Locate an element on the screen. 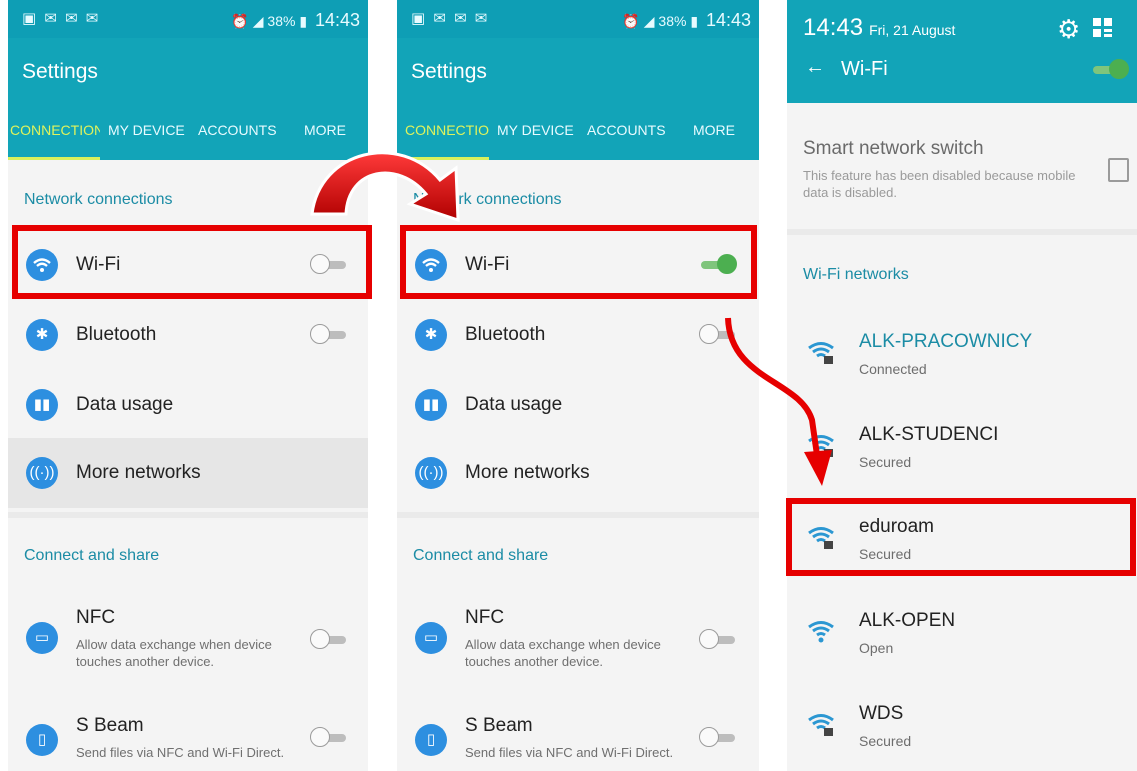 This screenshot has width=1137, height=771. network-name: eduroam is located at coordinates (896, 526).